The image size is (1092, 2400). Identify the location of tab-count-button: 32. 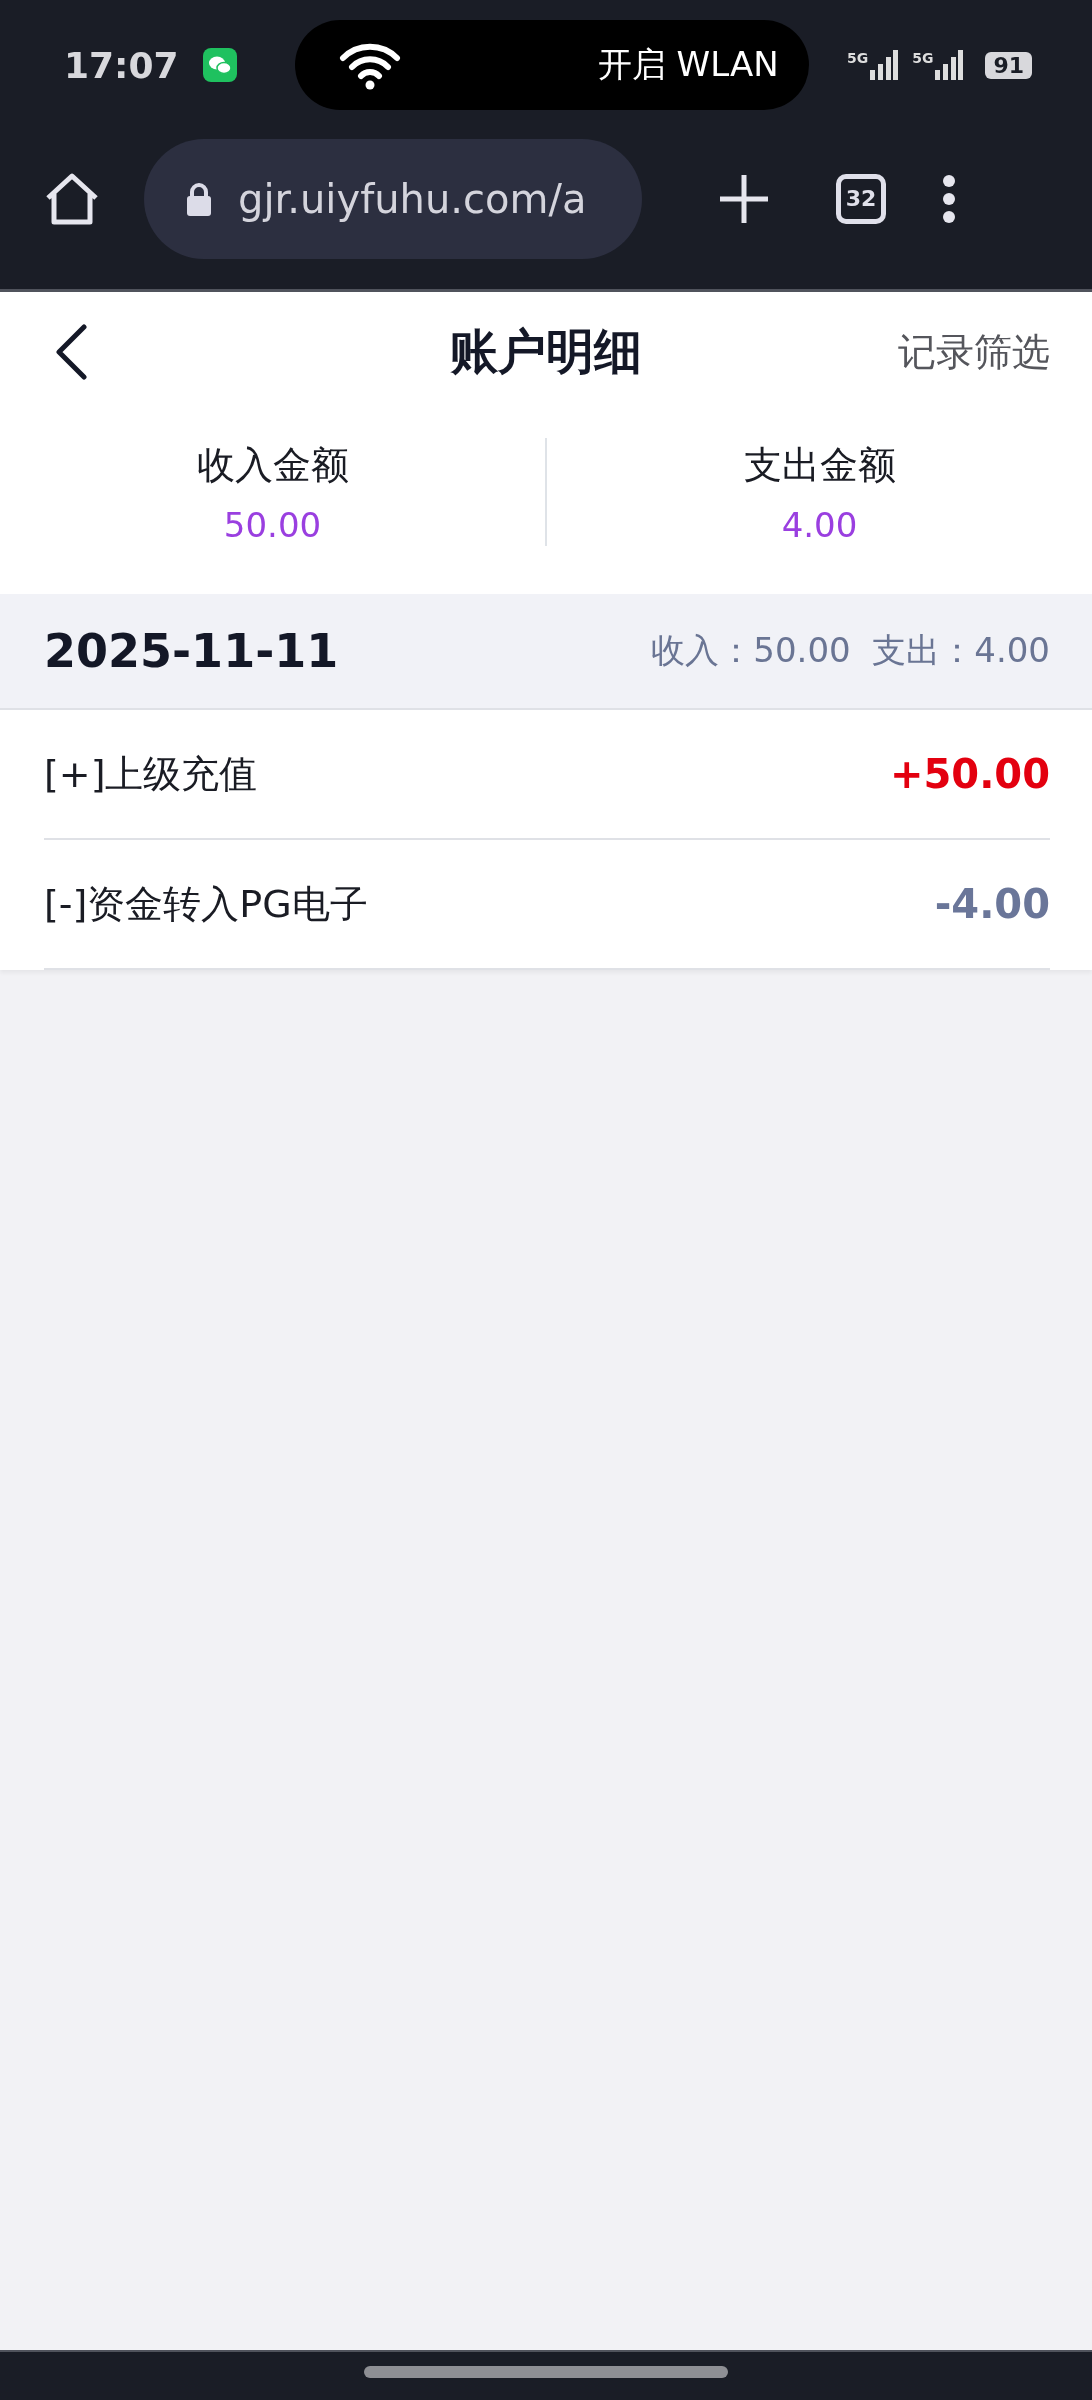
(861, 198).